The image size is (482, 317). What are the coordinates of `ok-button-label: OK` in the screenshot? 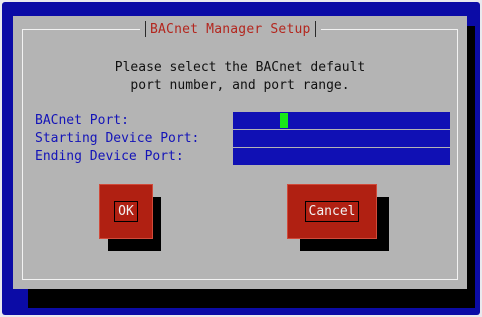 It's located at (126, 211).